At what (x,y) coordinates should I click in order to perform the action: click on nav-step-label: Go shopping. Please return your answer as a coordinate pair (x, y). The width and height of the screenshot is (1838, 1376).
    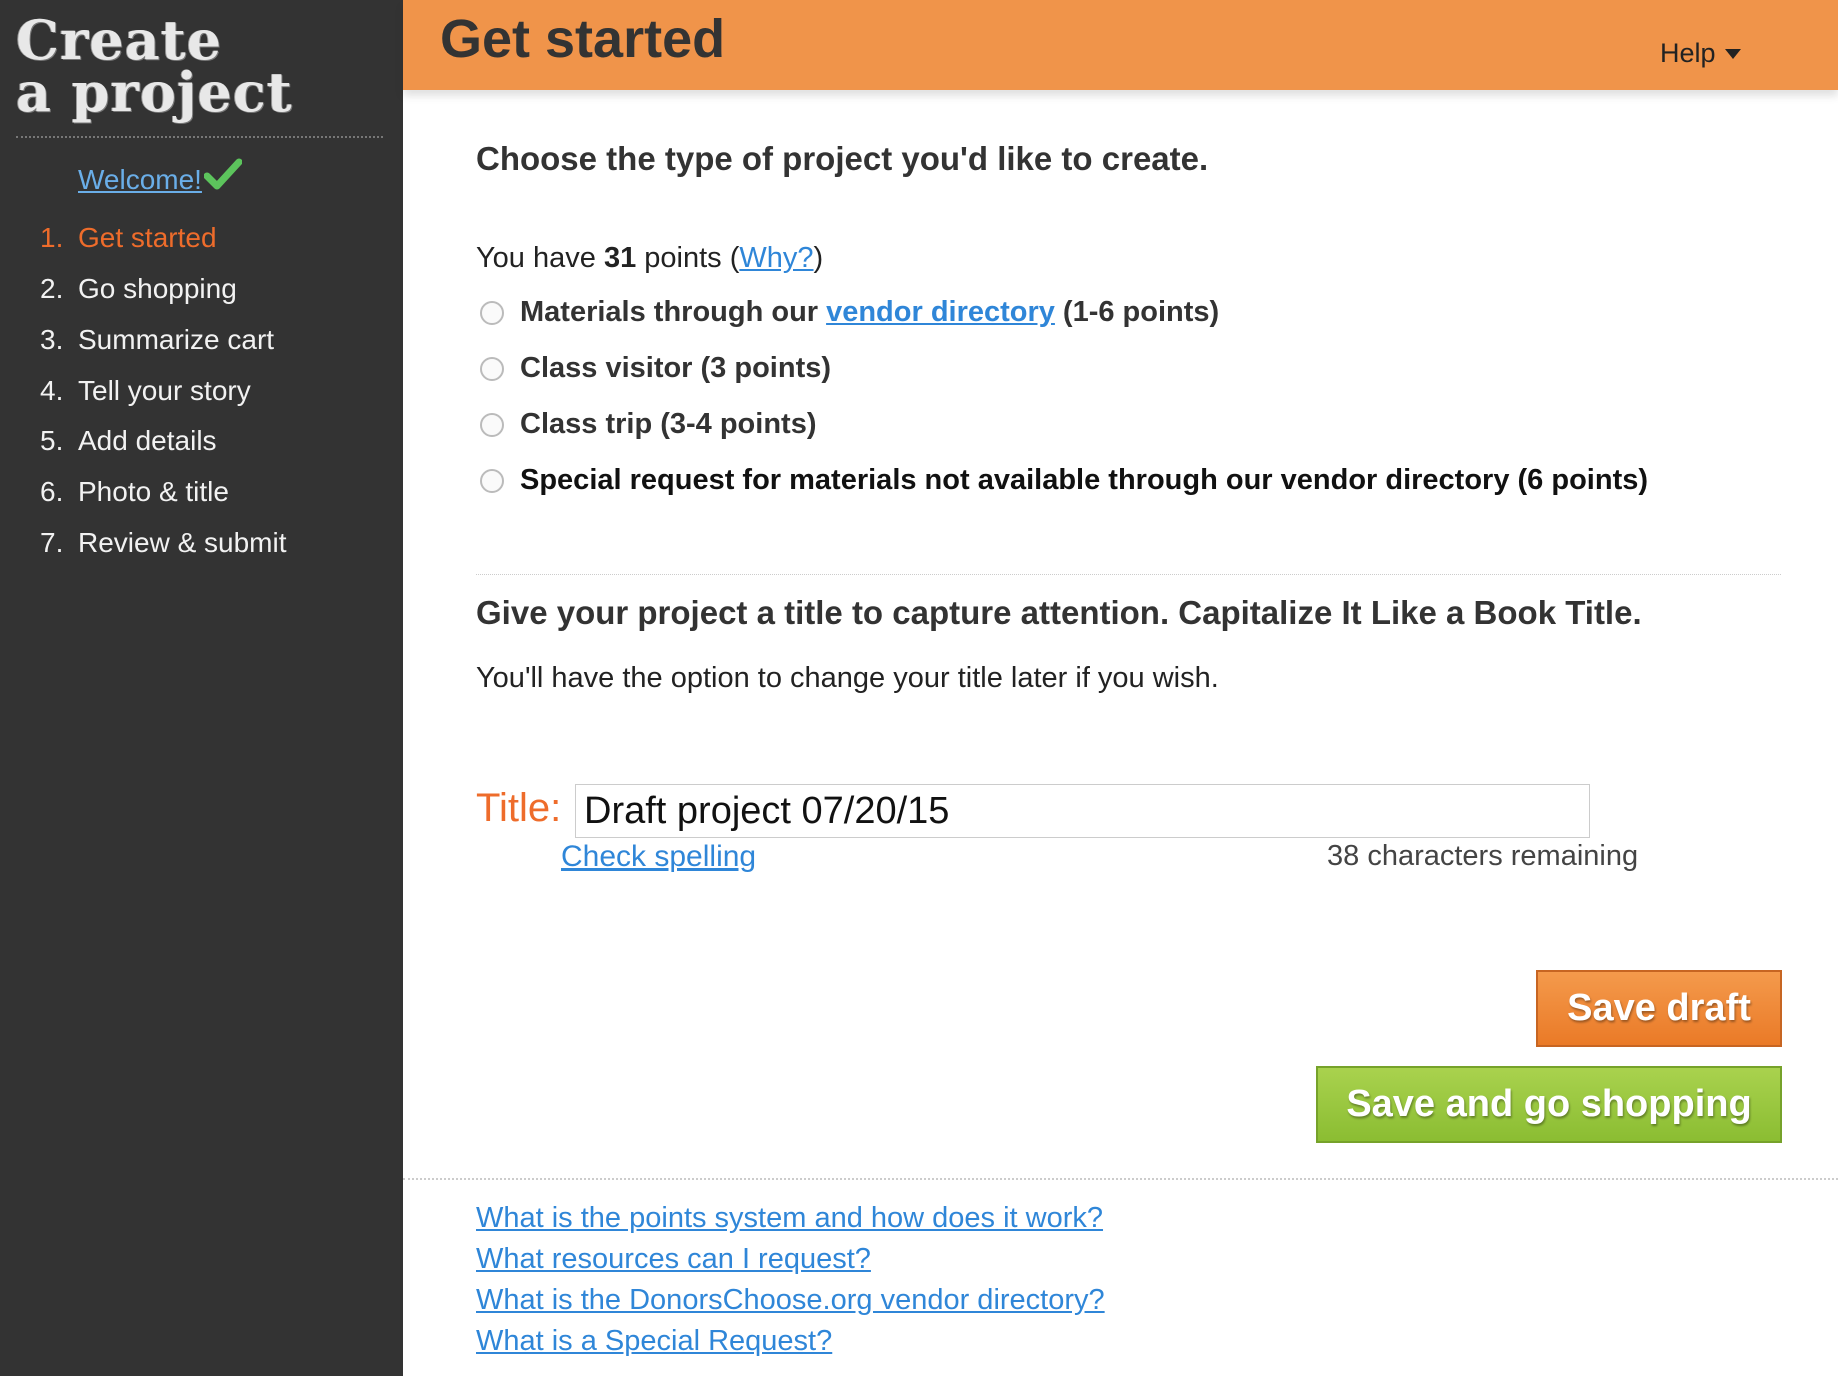
    Looking at the image, I should click on (157, 288).